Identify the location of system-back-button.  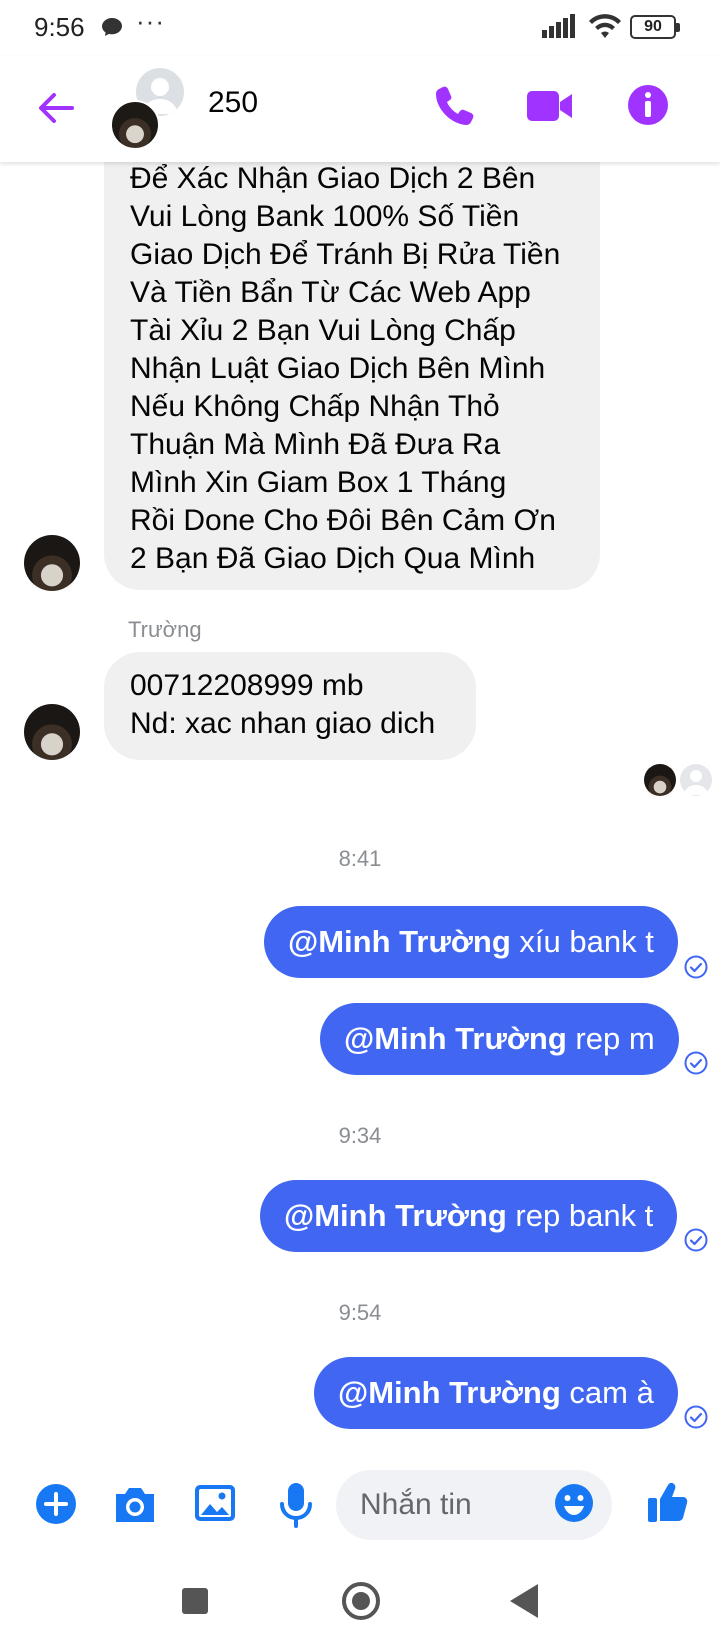
(524, 1601).